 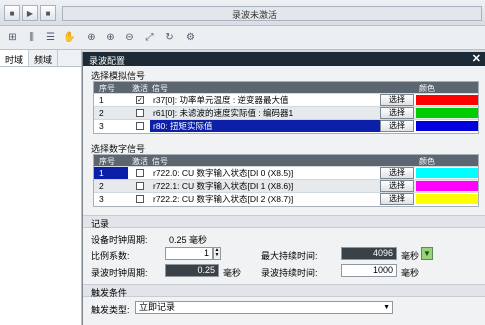 I want to click on dialog-title-bar: 录波配置 ✕, so click(x=284, y=59).